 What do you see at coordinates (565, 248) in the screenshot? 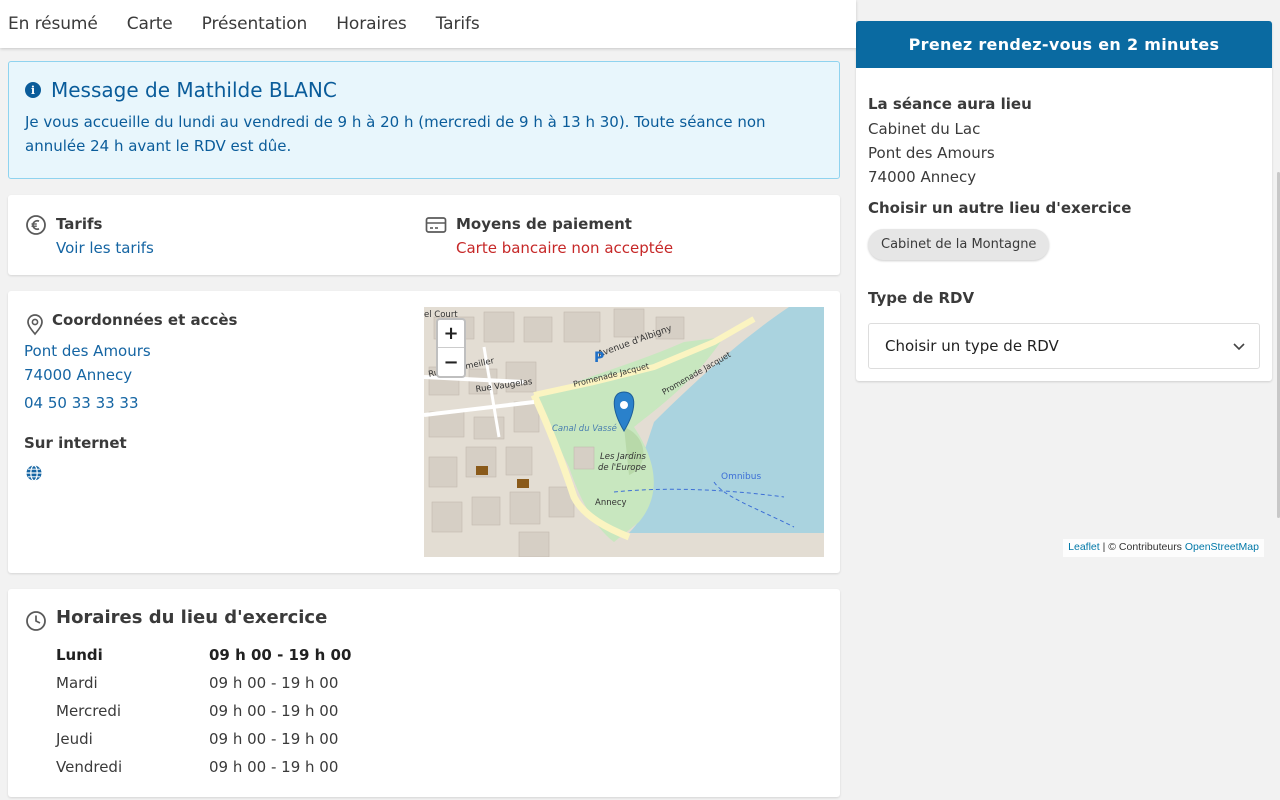
I see `payment-methods-value: Carte bancaire non acceptée` at bounding box center [565, 248].